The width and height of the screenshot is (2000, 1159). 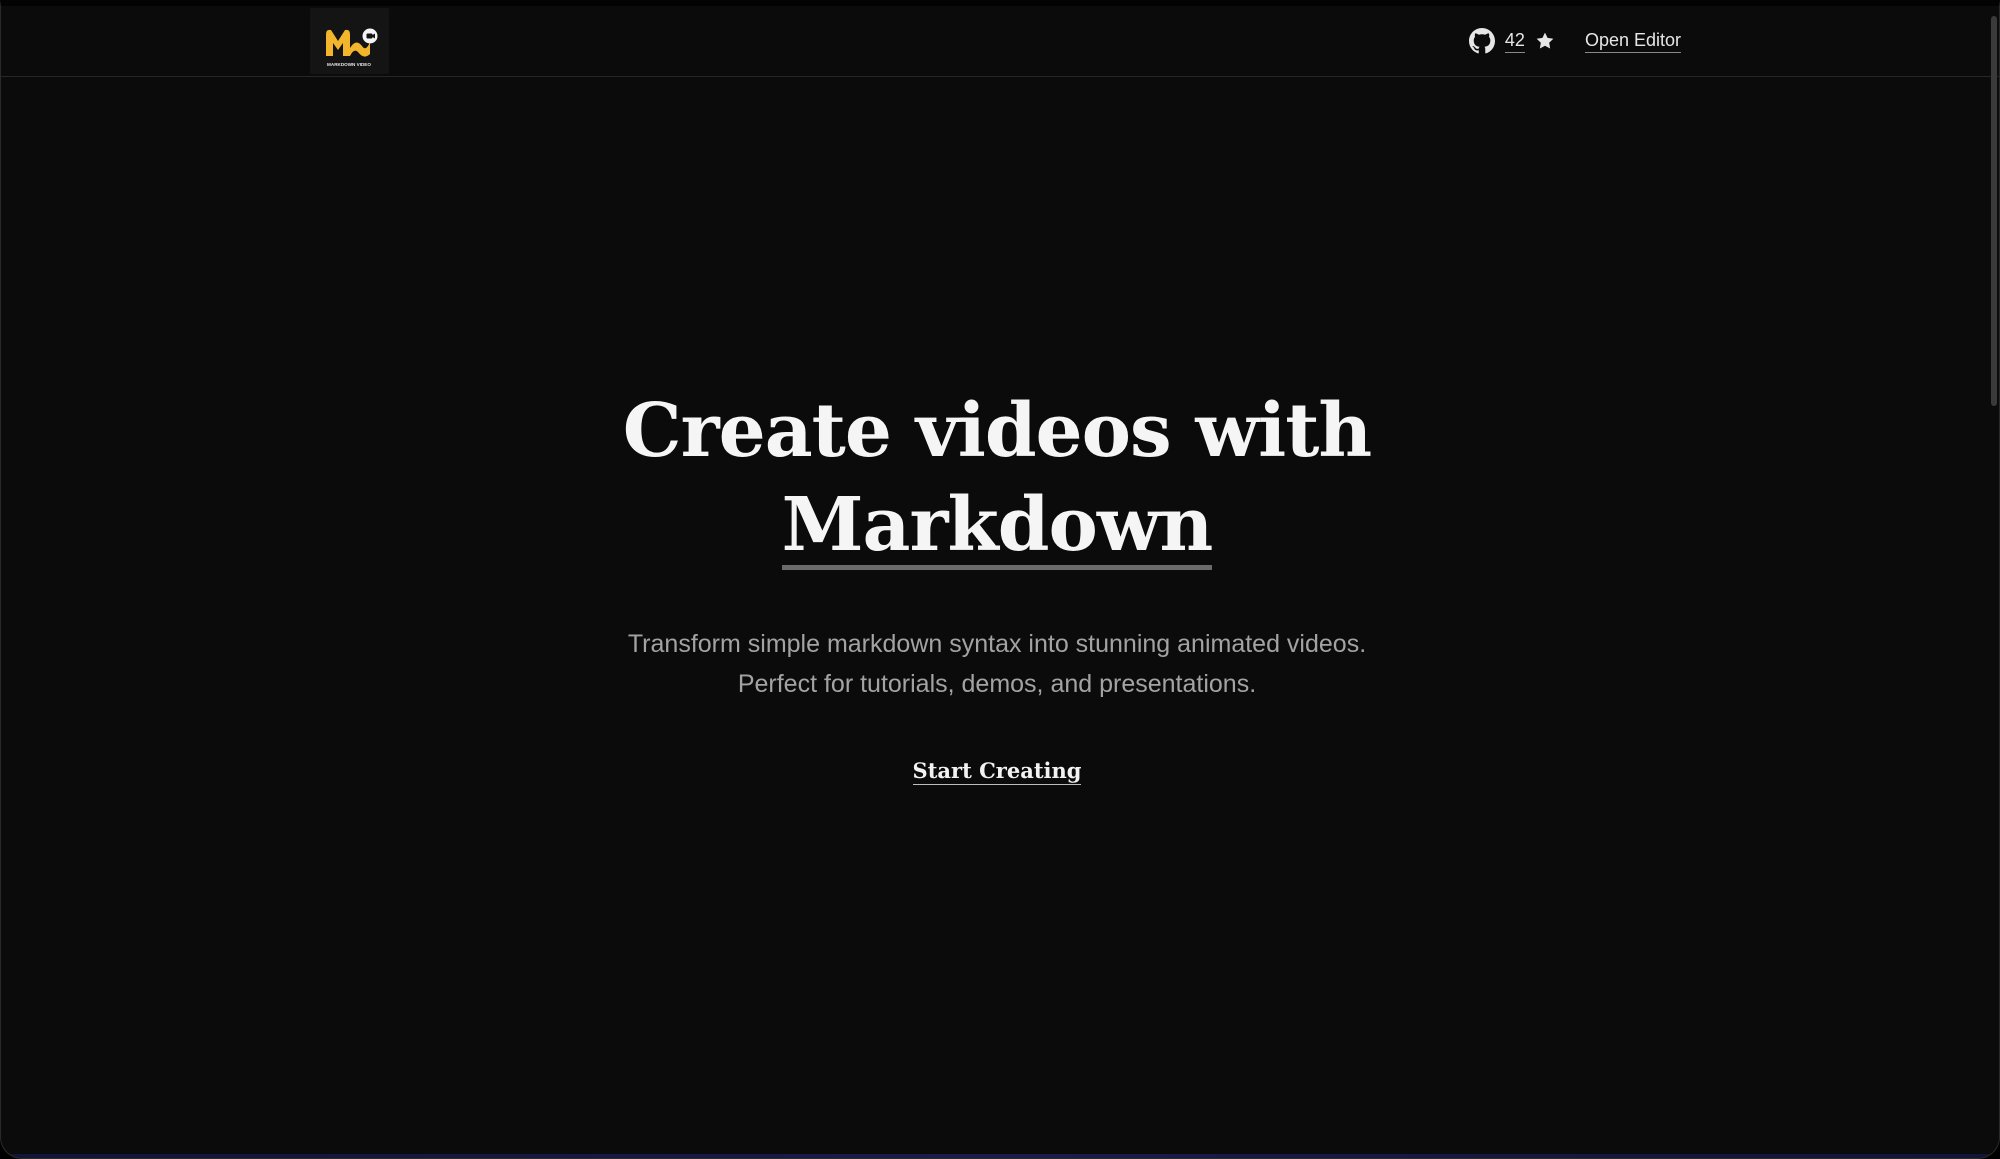 What do you see at coordinates (349, 64) in the screenshot?
I see `svg-text: MARKDOWN VIDEO` at bounding box center [349, 64].